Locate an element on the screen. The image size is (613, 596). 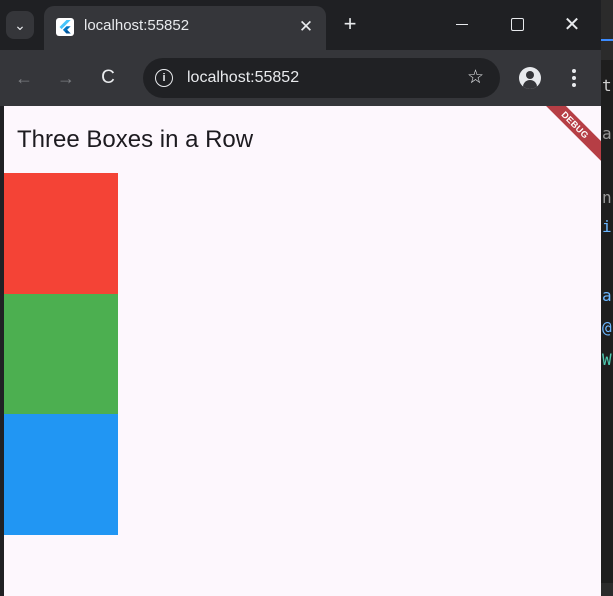
editor-fragment: W is located at coordinates (607, 359).